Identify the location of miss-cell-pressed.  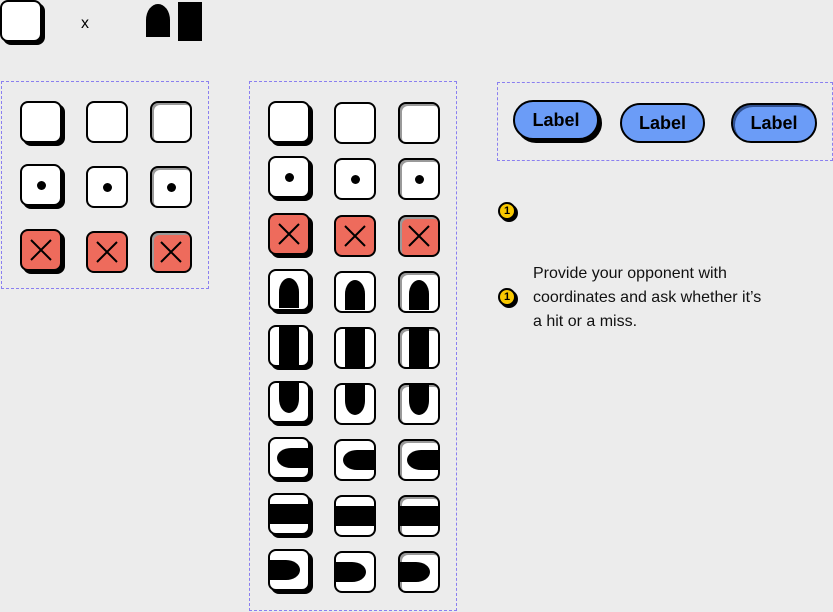
(171, 187).